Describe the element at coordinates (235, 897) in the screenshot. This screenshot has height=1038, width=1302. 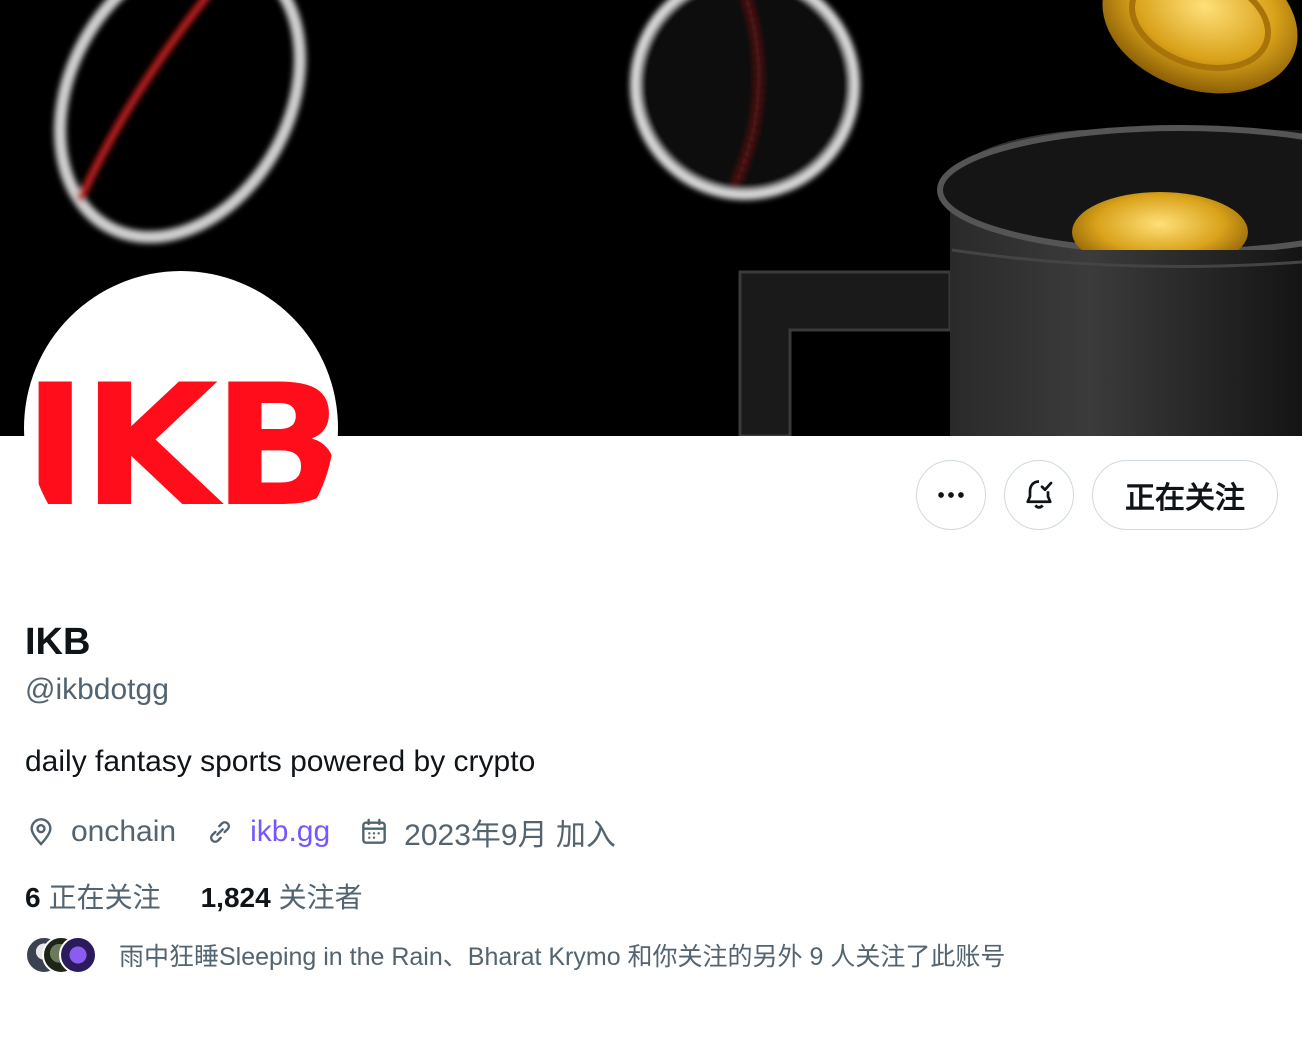
I see `followers-count: 1,824` at that location.